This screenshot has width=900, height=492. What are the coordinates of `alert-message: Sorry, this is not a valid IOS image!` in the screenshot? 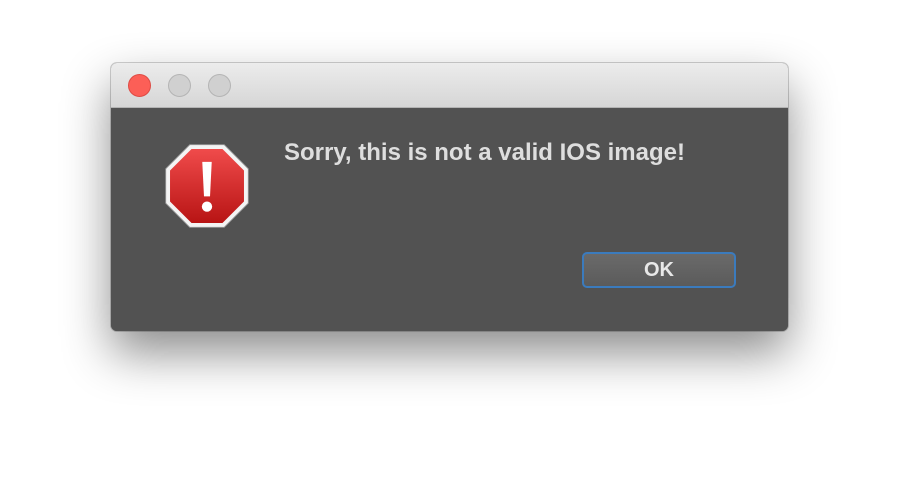 It's located at (484, 152).